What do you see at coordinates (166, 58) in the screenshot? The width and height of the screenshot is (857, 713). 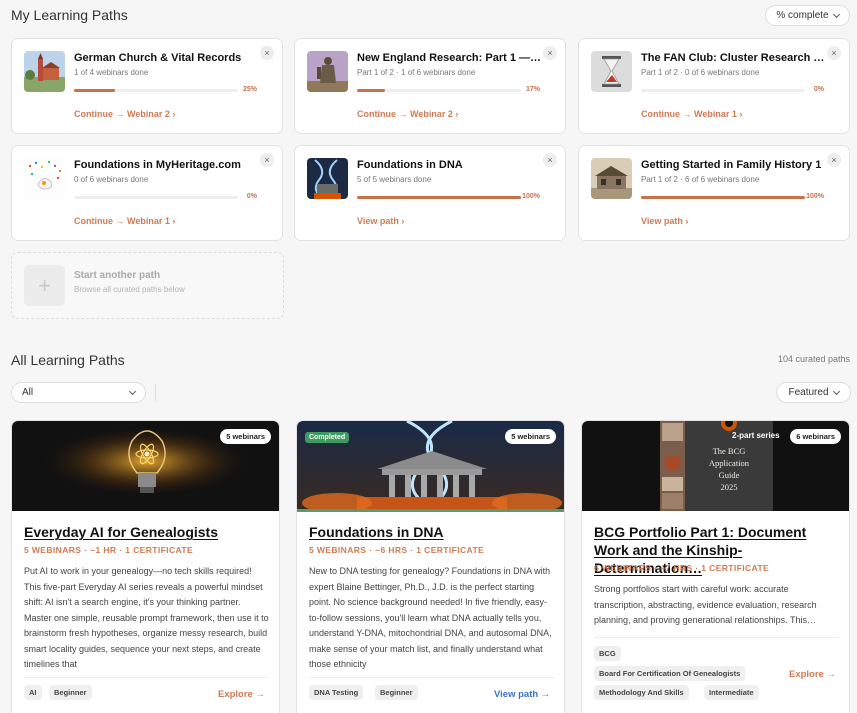 I see `path-title: German Church & Vital Records` at bounding box center [166, 58].